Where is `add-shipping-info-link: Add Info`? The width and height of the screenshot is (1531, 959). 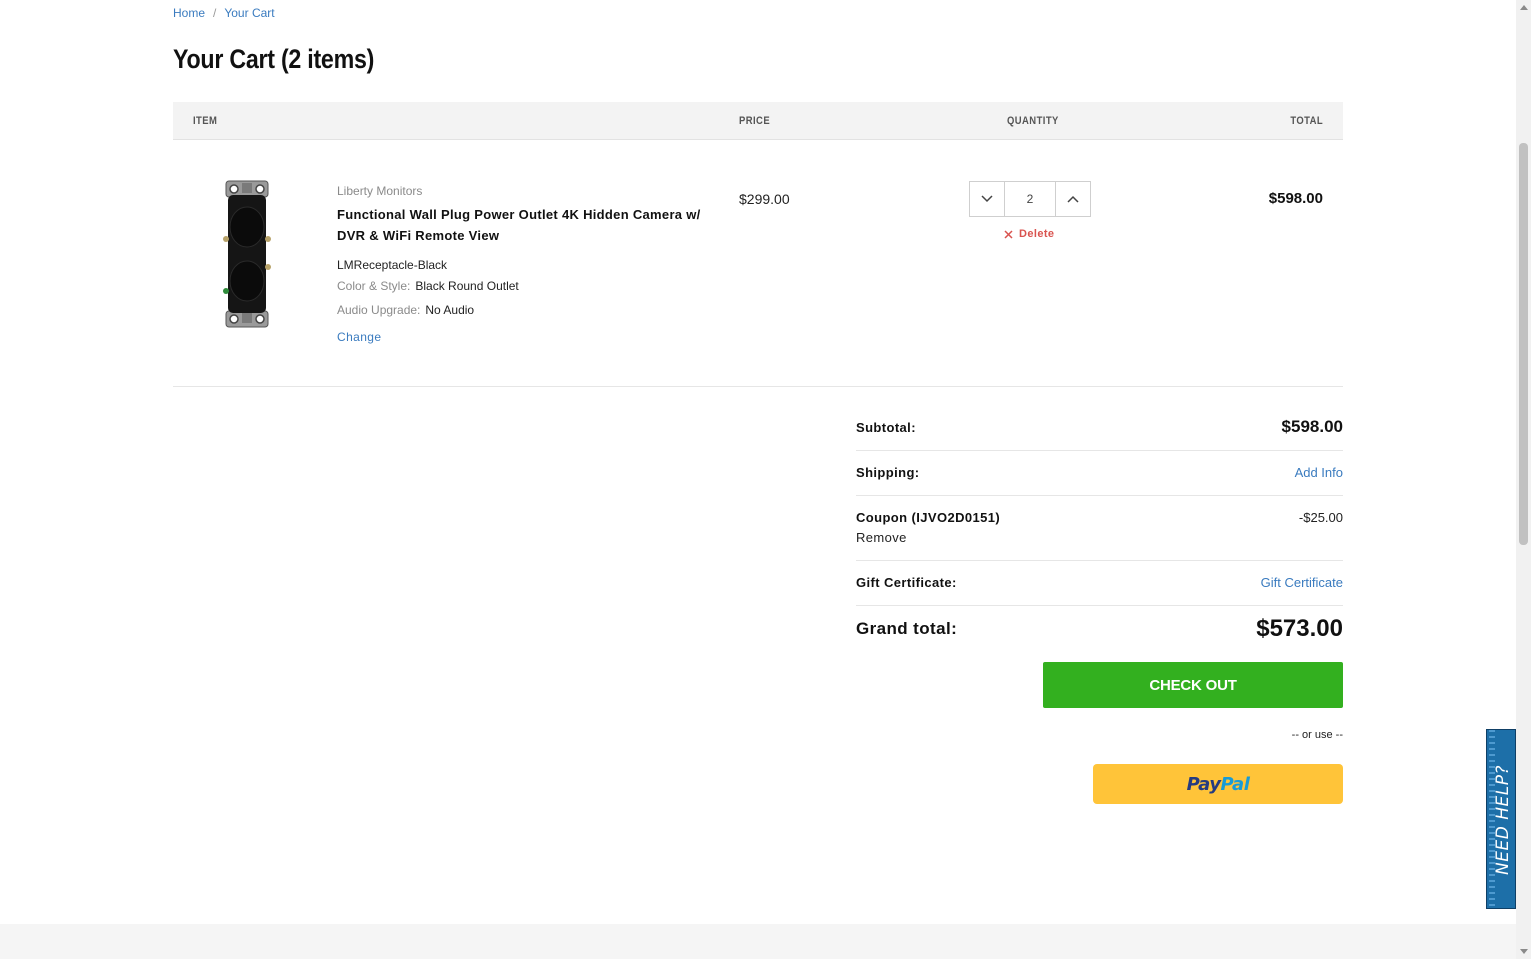 add-shipping-info-link: Add Info is located at coordinates (1319, 472).